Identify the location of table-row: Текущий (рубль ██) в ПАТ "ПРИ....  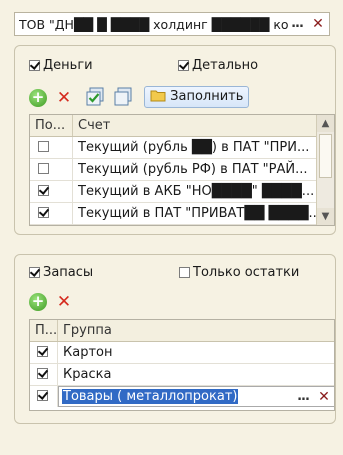
(174, 148).